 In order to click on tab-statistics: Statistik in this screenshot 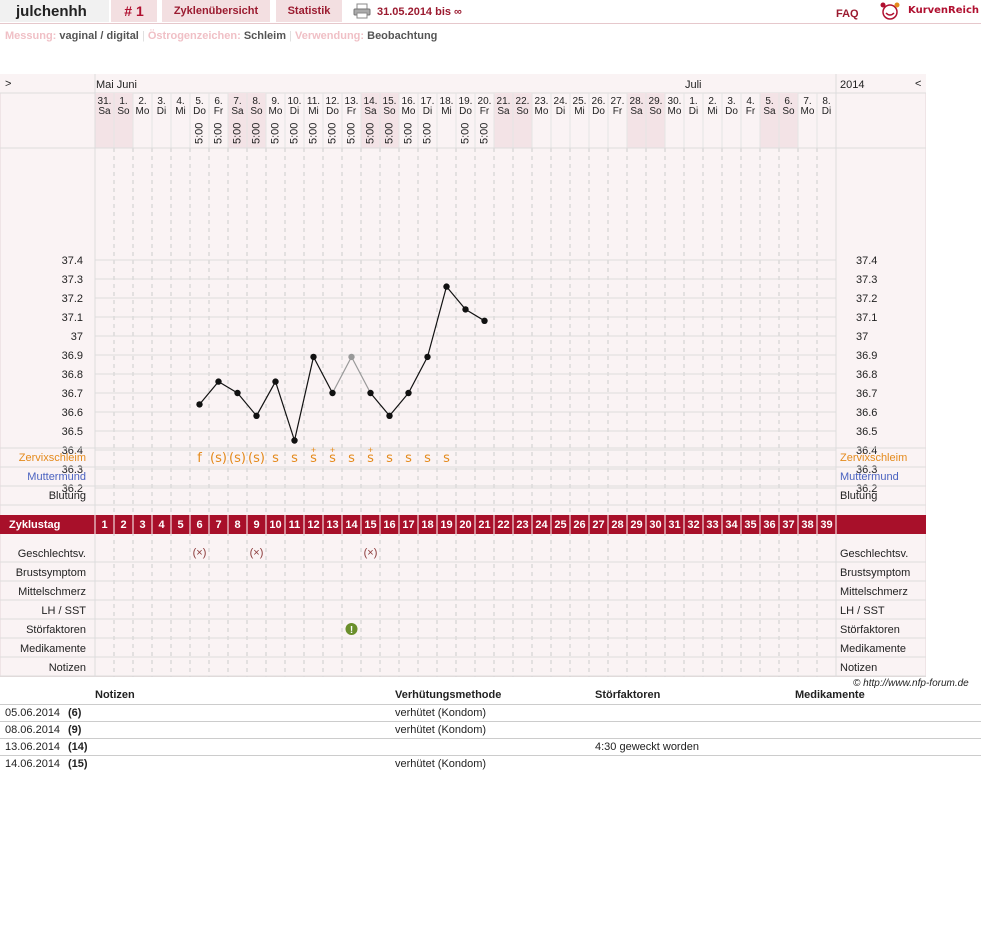, I will do `click(309, 11)`.